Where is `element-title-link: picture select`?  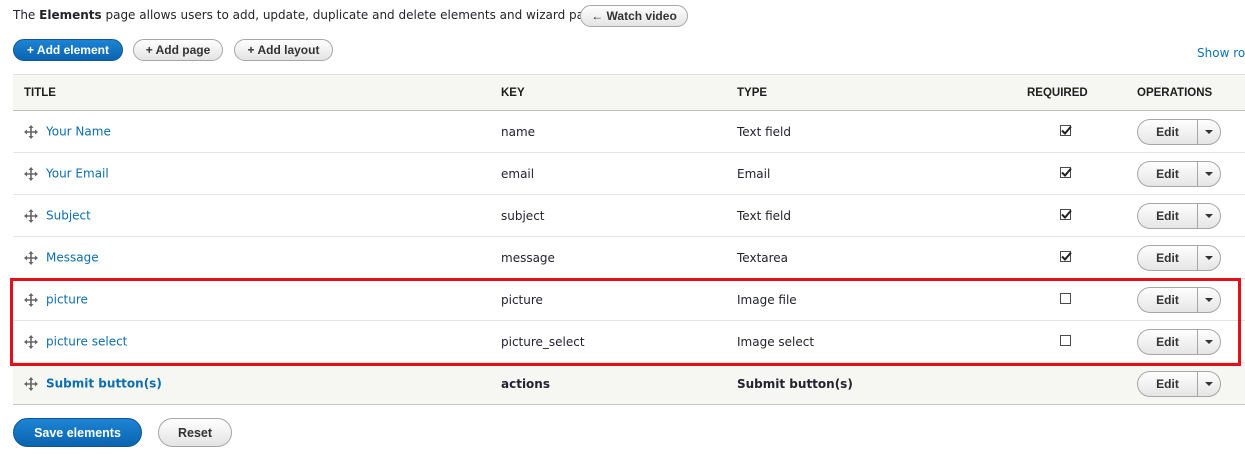
element-title-link: picture select is located at coordinates (86, 342).